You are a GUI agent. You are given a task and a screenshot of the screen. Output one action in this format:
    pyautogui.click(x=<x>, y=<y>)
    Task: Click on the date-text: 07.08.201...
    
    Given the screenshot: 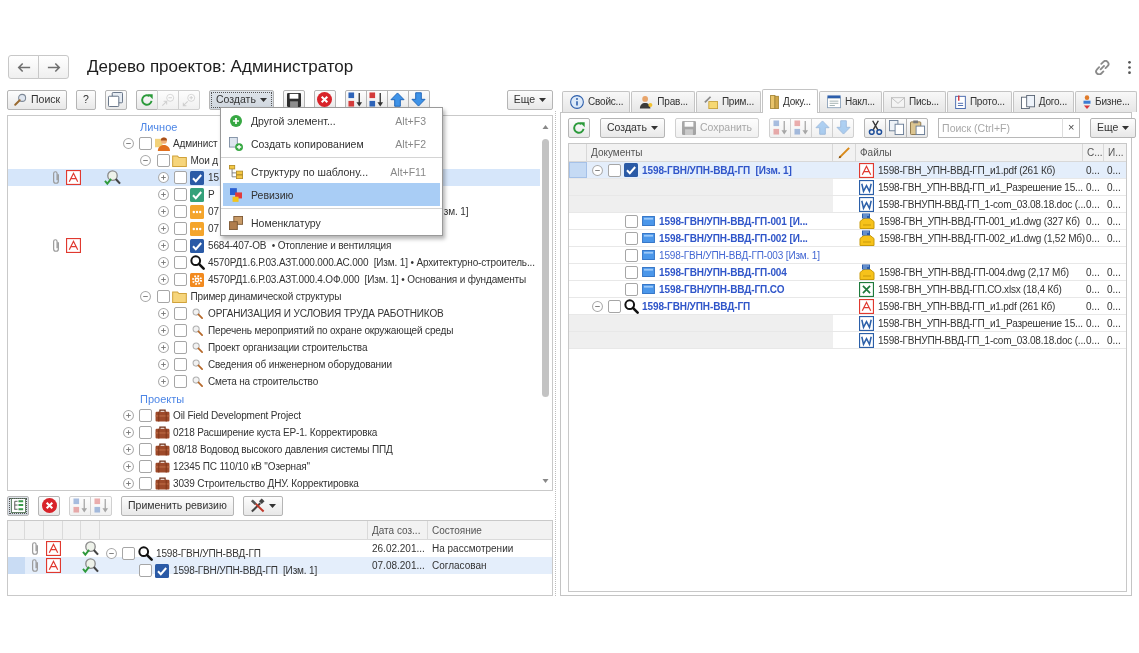 What is the action you would take?
    pyautogui.click(x=398, y=565)
    